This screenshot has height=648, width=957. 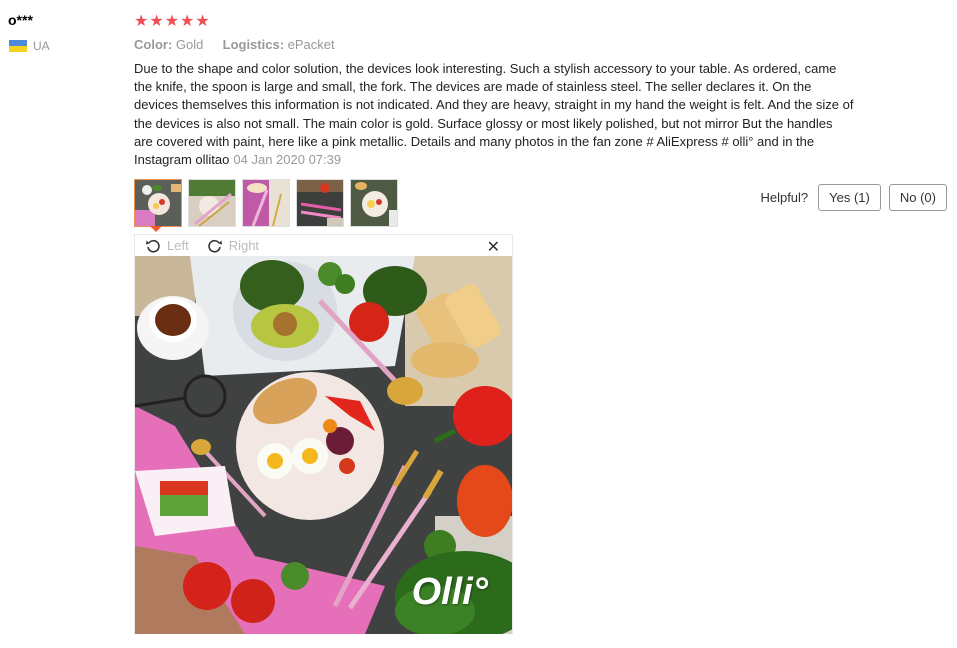 What do you see at coordinates (244, 245) in the screenshot?
I see `rotate-right-label: Right` at bounding box center [244, 245].